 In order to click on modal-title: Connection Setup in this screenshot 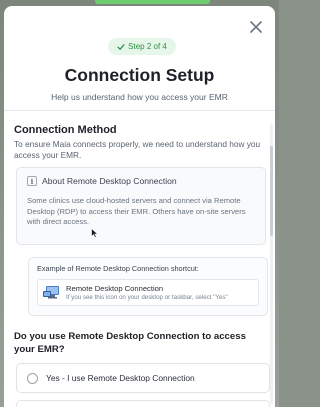, I will do `click(139, 75)`.